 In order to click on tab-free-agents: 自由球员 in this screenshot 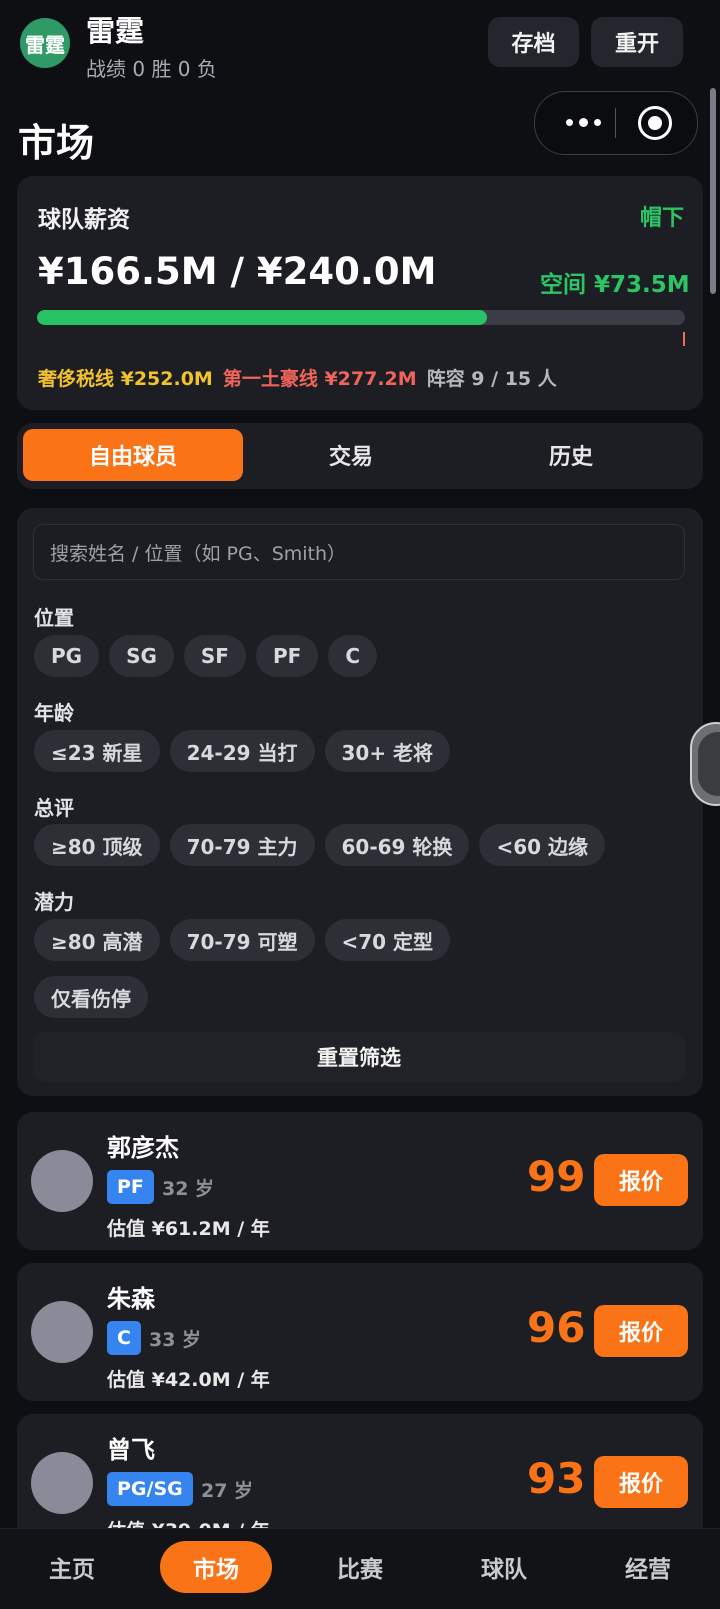, I will do `click(133, 455)`.